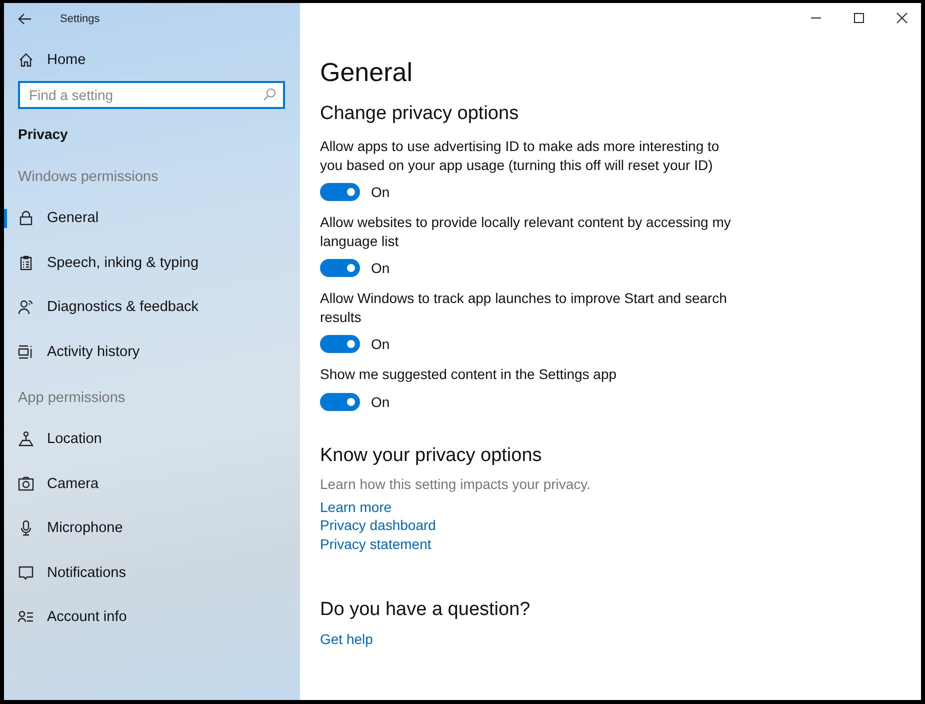  I want to click on close-icon, so click(902, 18).